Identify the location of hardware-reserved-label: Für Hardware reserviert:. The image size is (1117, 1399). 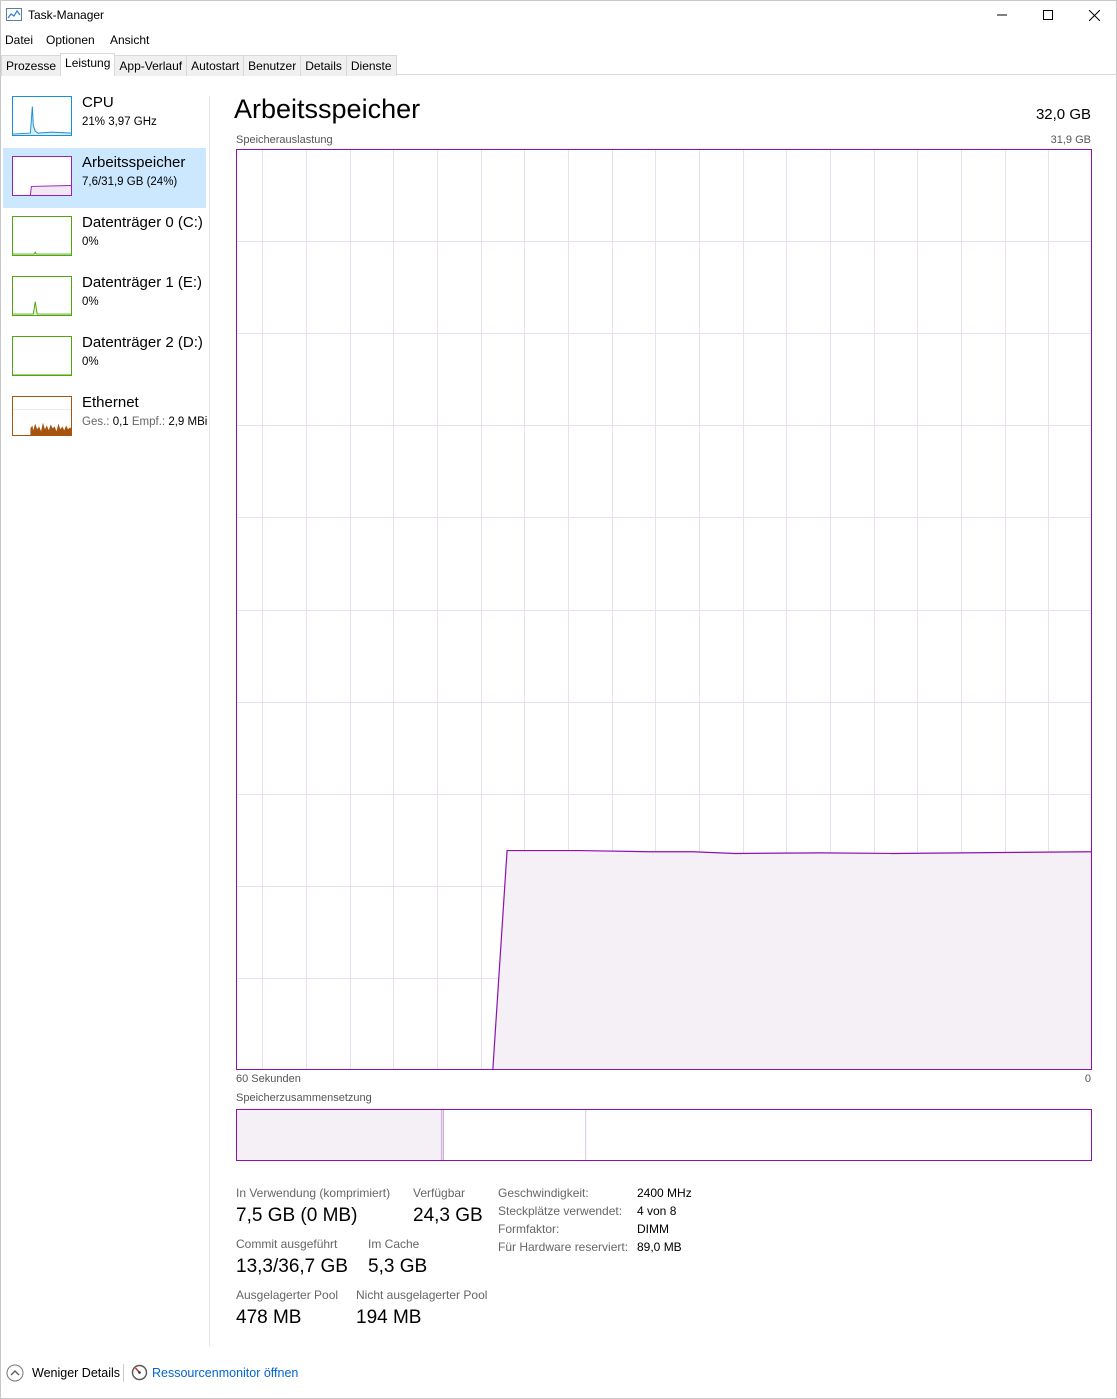
(563, 1247).